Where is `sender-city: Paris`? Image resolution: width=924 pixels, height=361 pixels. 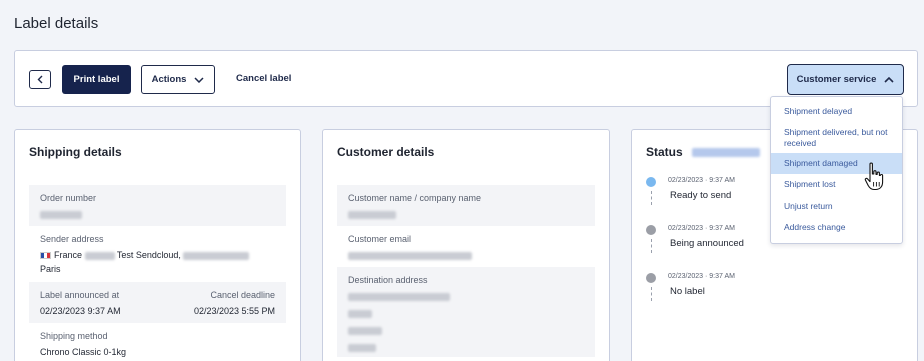 sender-city: Paris is located at coordinates (50, 269).